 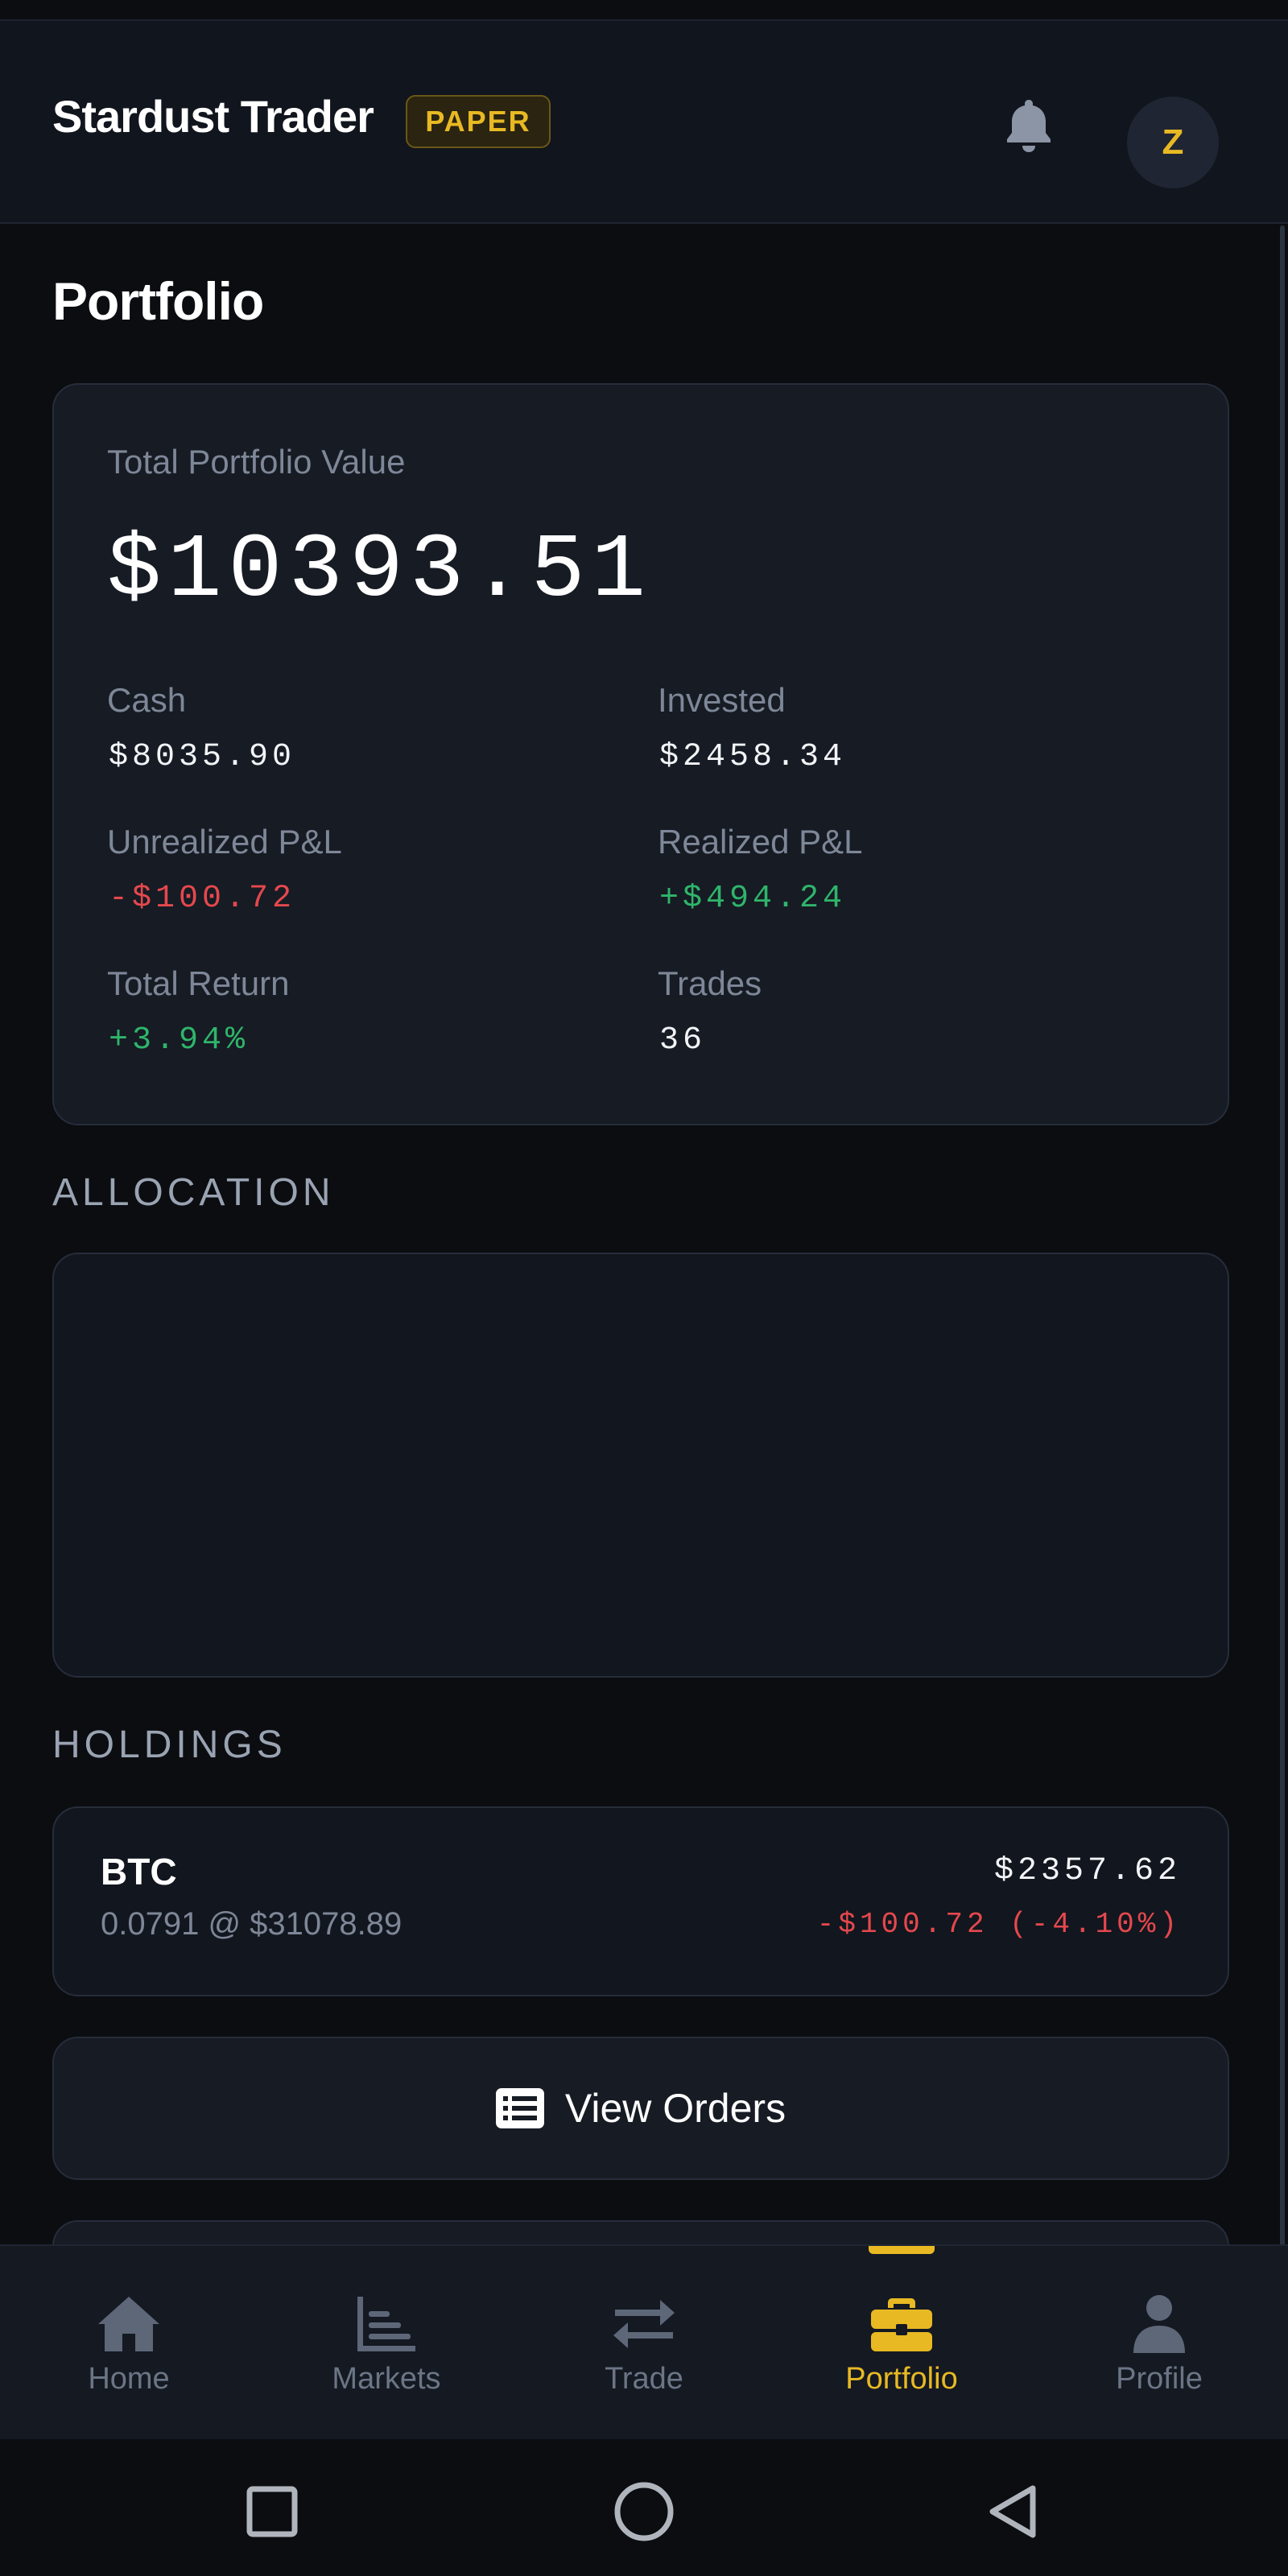 What do you see at coordinates (128, 2324) in the screenshot?
I see `home-icon` at bounding box center [128, 2324].